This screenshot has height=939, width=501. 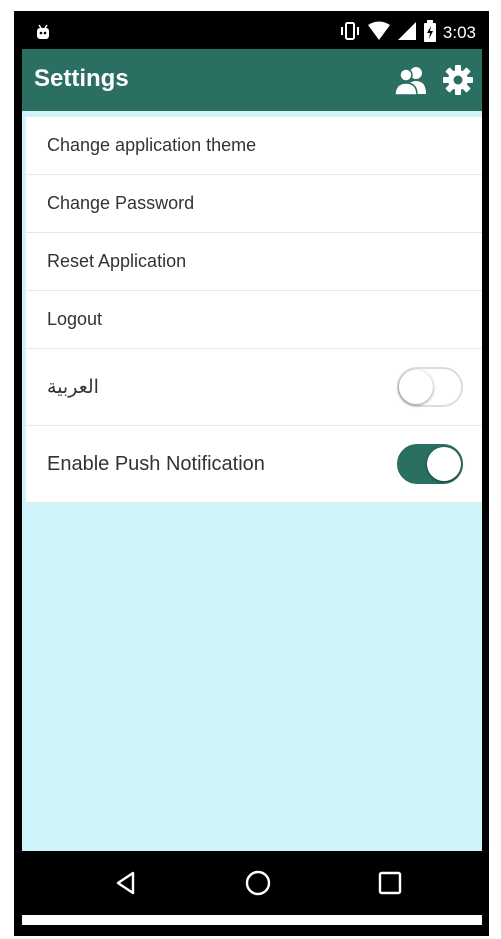 What do you see at coordinates (252, 80) in the screenshot?
I see `app-bar: Settings` at bounding box center [252, 80].